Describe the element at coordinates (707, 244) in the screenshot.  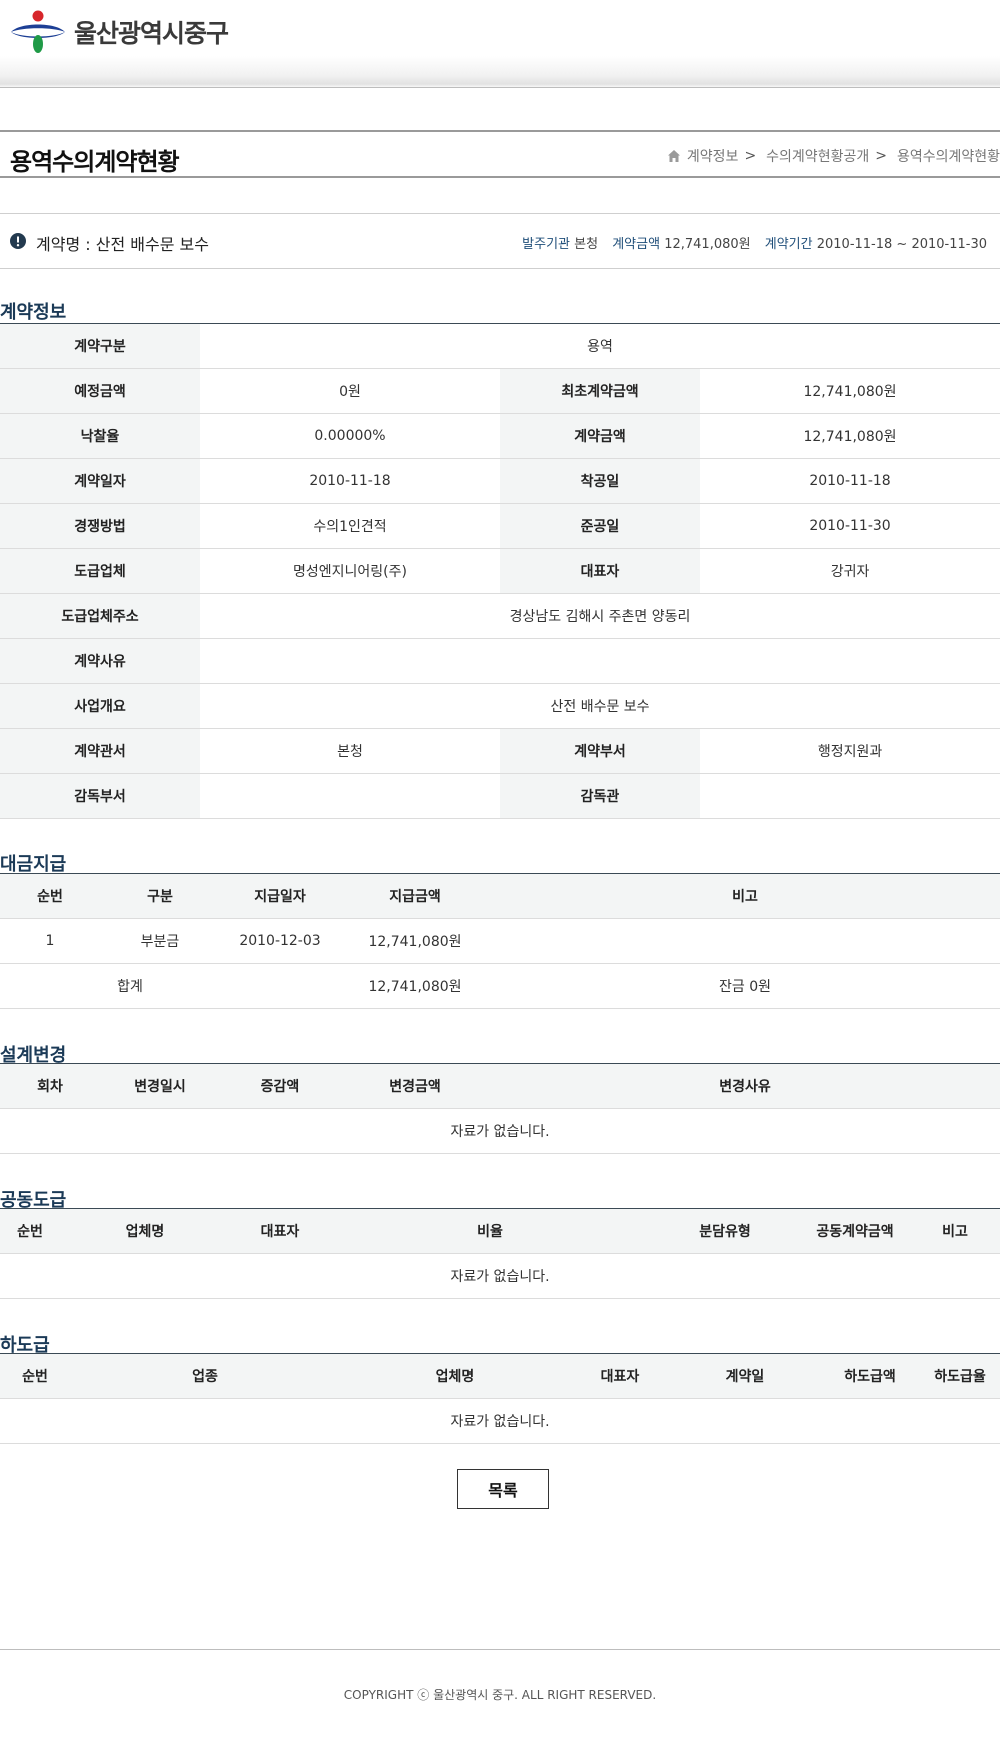
I see `amount-value: 12,741,080원` at that location.